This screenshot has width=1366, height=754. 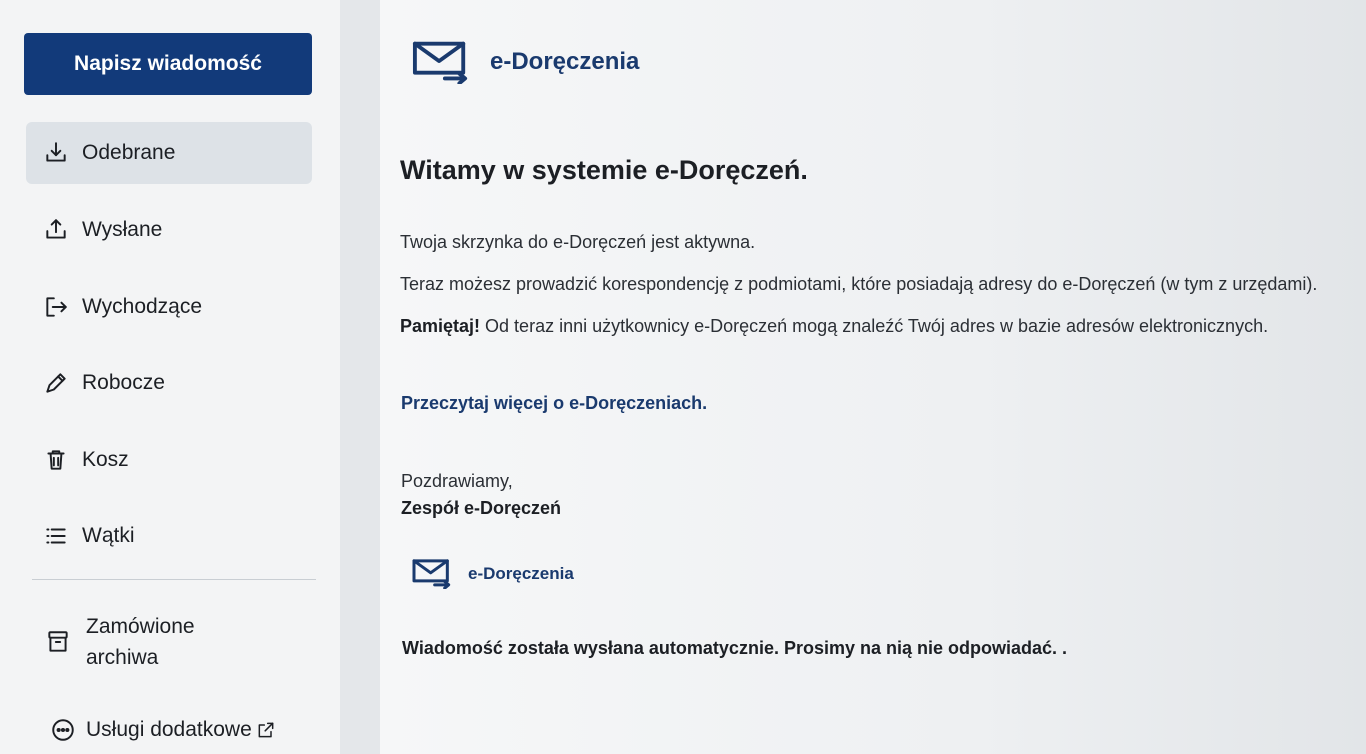 What do you see at coordinates (108, 535) in the screenshot?
I see `sidebar-item-label: Wątki` at bounding box center [108, 535].